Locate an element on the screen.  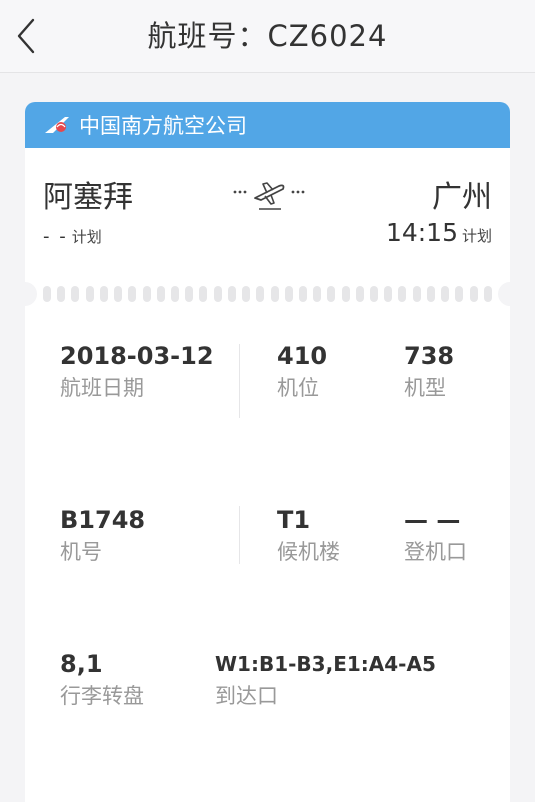
terminal-value: T1 is located at coordinates (294, 520).